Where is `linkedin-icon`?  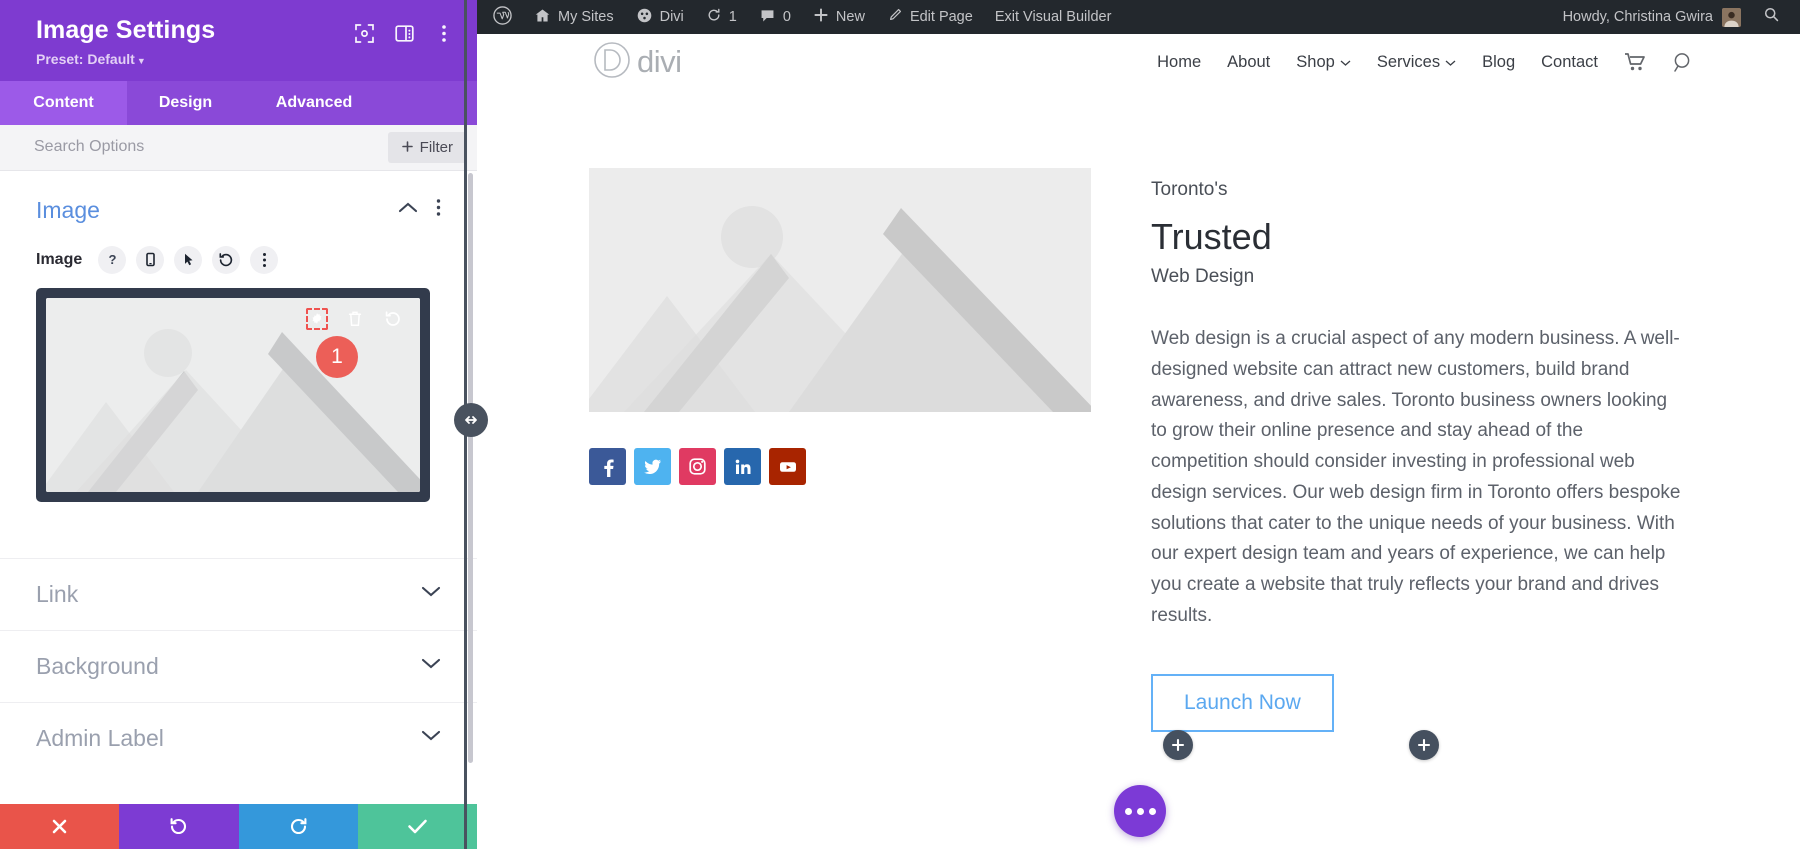 linkedin-icon is located at coordinates (742, 466).